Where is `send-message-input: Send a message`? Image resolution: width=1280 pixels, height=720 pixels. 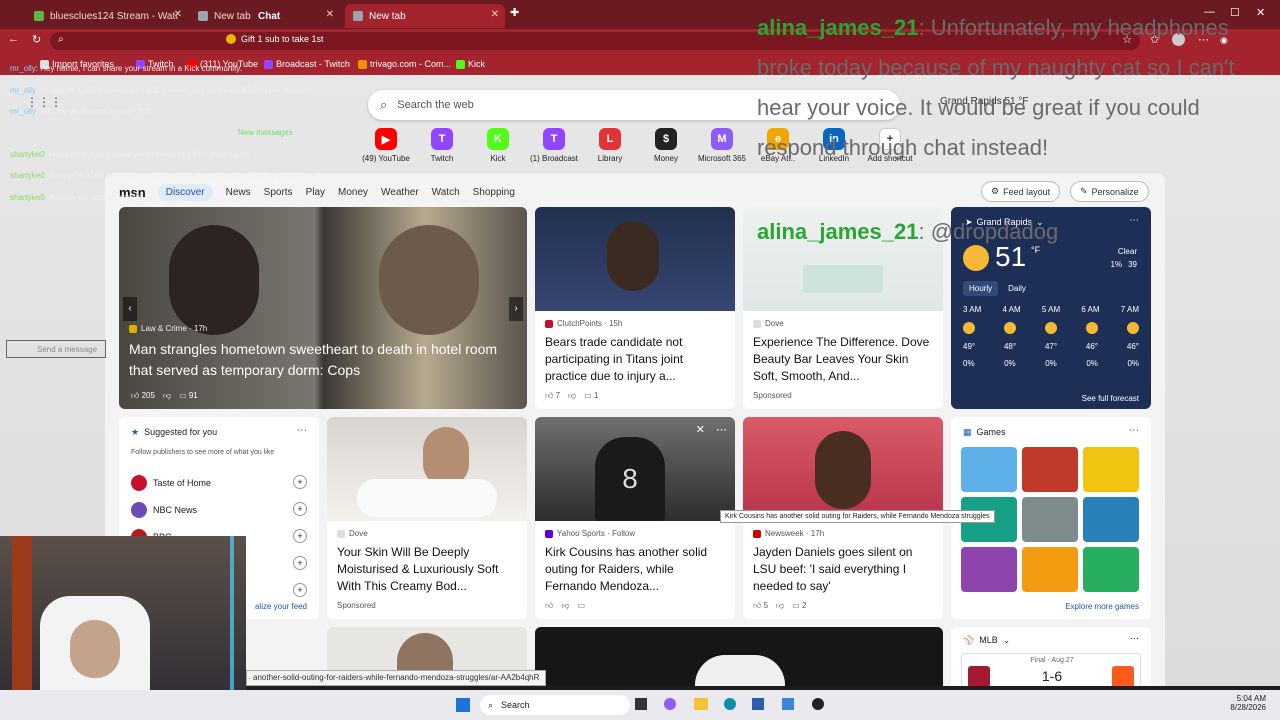 send-message-input: Send a message is located at coordinates (56, 349).